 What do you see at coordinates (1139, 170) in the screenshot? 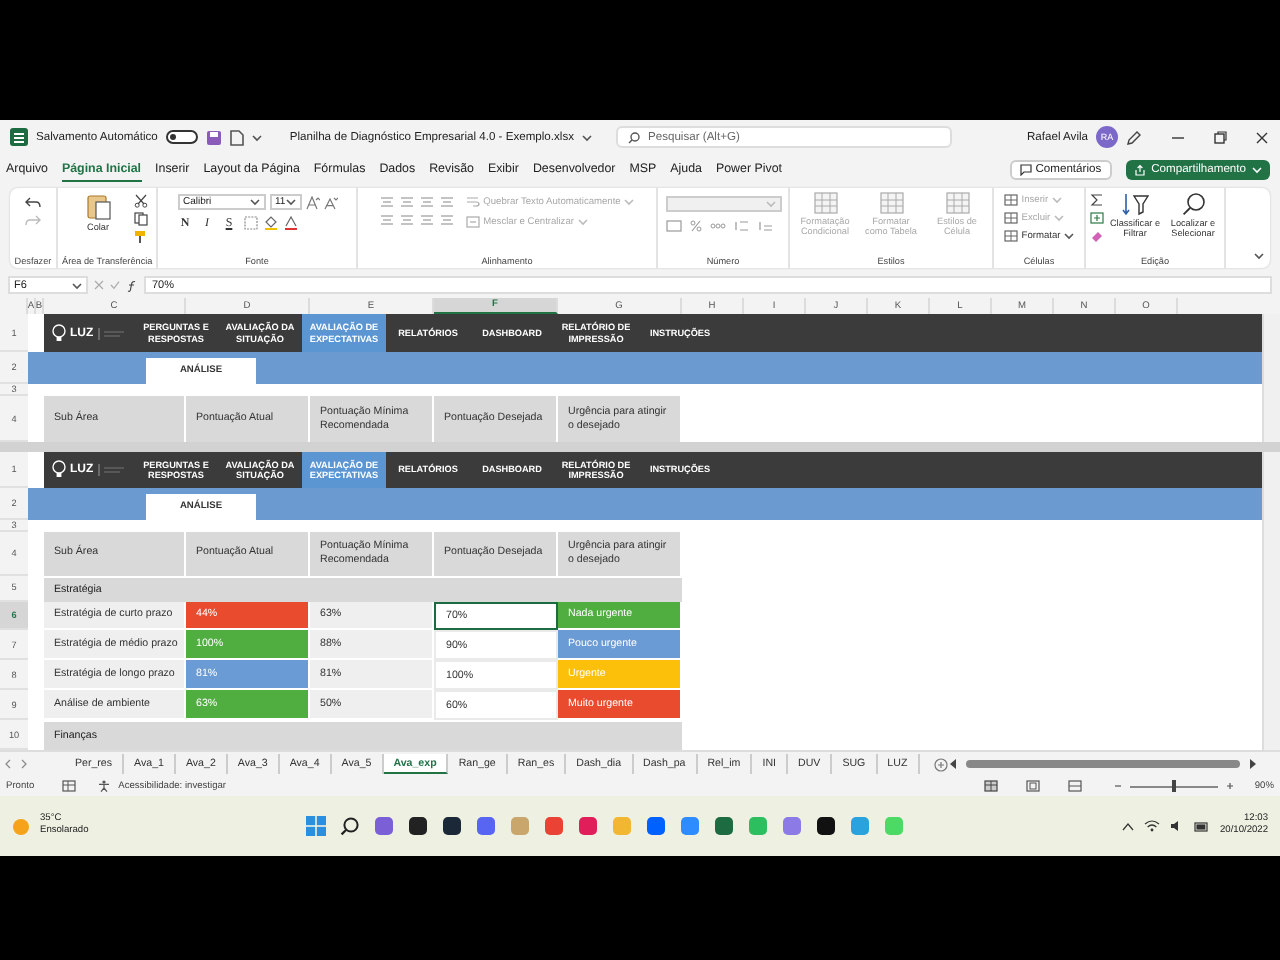
I see `share-icon` at bounding box center [1139, 170].